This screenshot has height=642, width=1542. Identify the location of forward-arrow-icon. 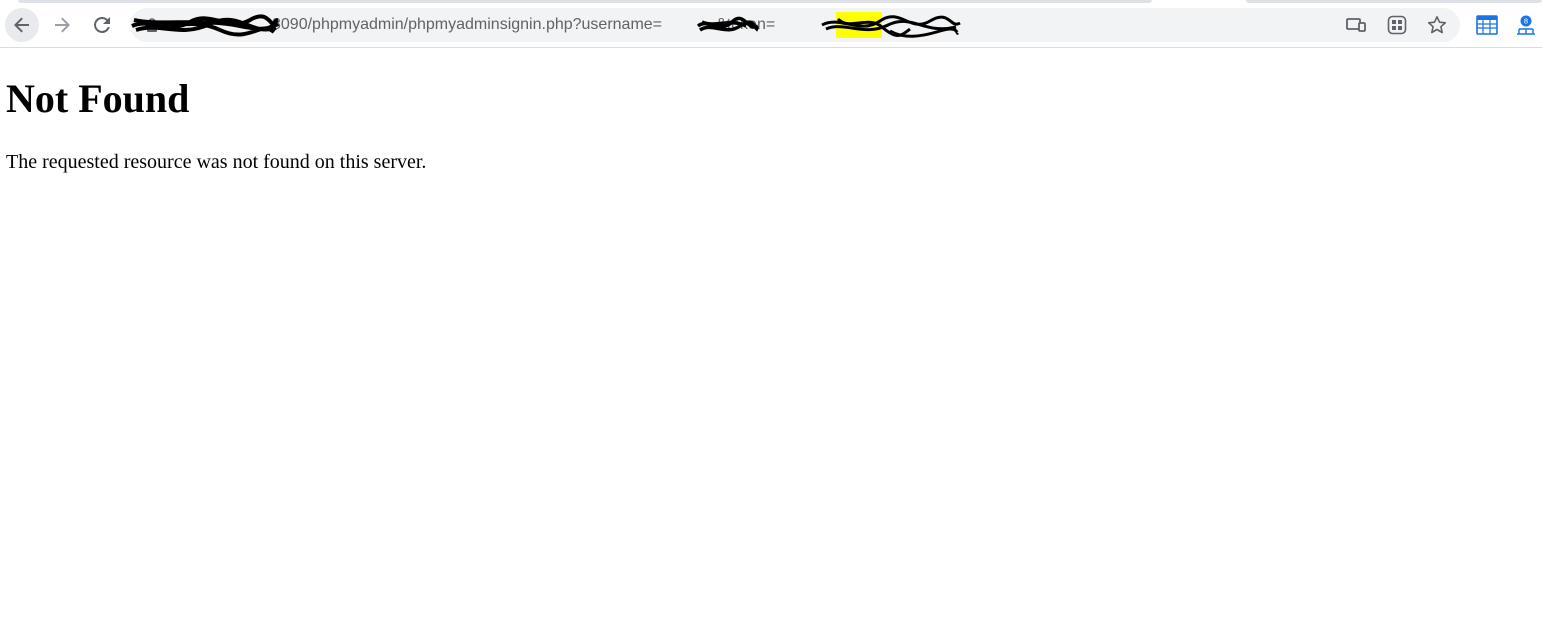
(62, 25).